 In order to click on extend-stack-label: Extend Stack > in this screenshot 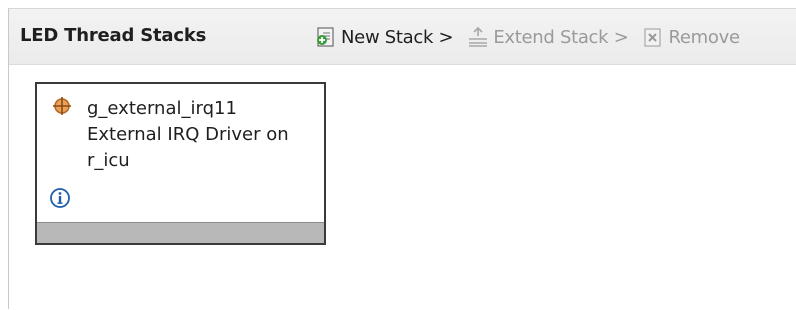, I will do `click(561, 37)`.